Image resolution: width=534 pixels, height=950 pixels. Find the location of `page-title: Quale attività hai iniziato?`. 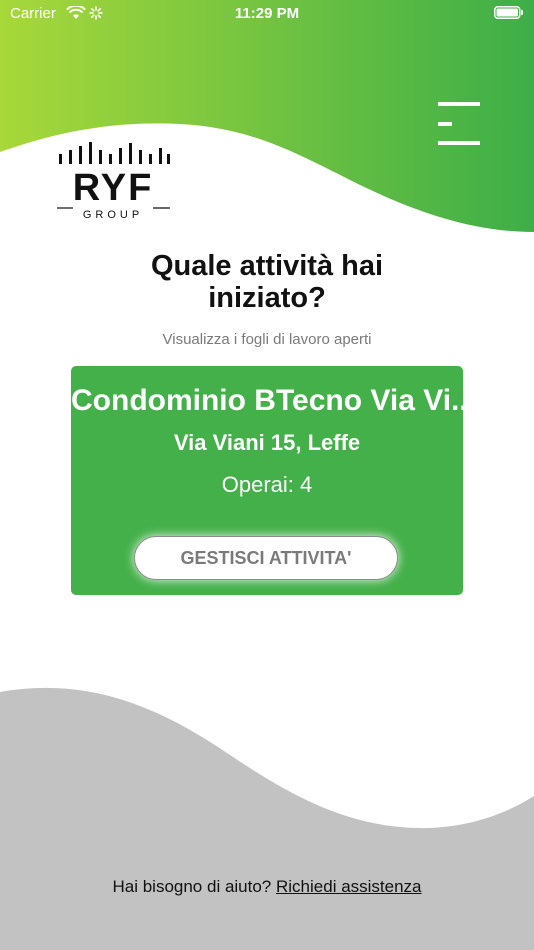

page-title: Quale attività hai iniziato? is located at coordinates (267, 282).